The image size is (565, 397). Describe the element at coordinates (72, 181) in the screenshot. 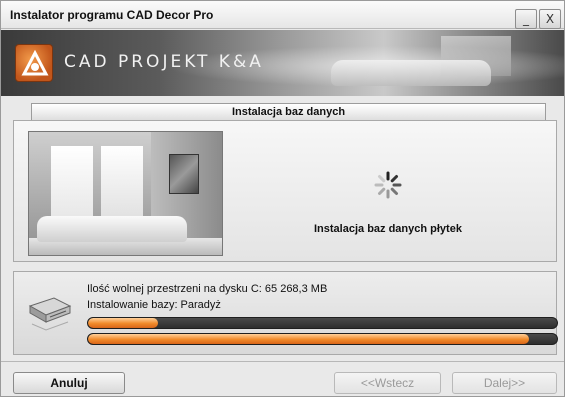

I see `photo-window-left` at that location.